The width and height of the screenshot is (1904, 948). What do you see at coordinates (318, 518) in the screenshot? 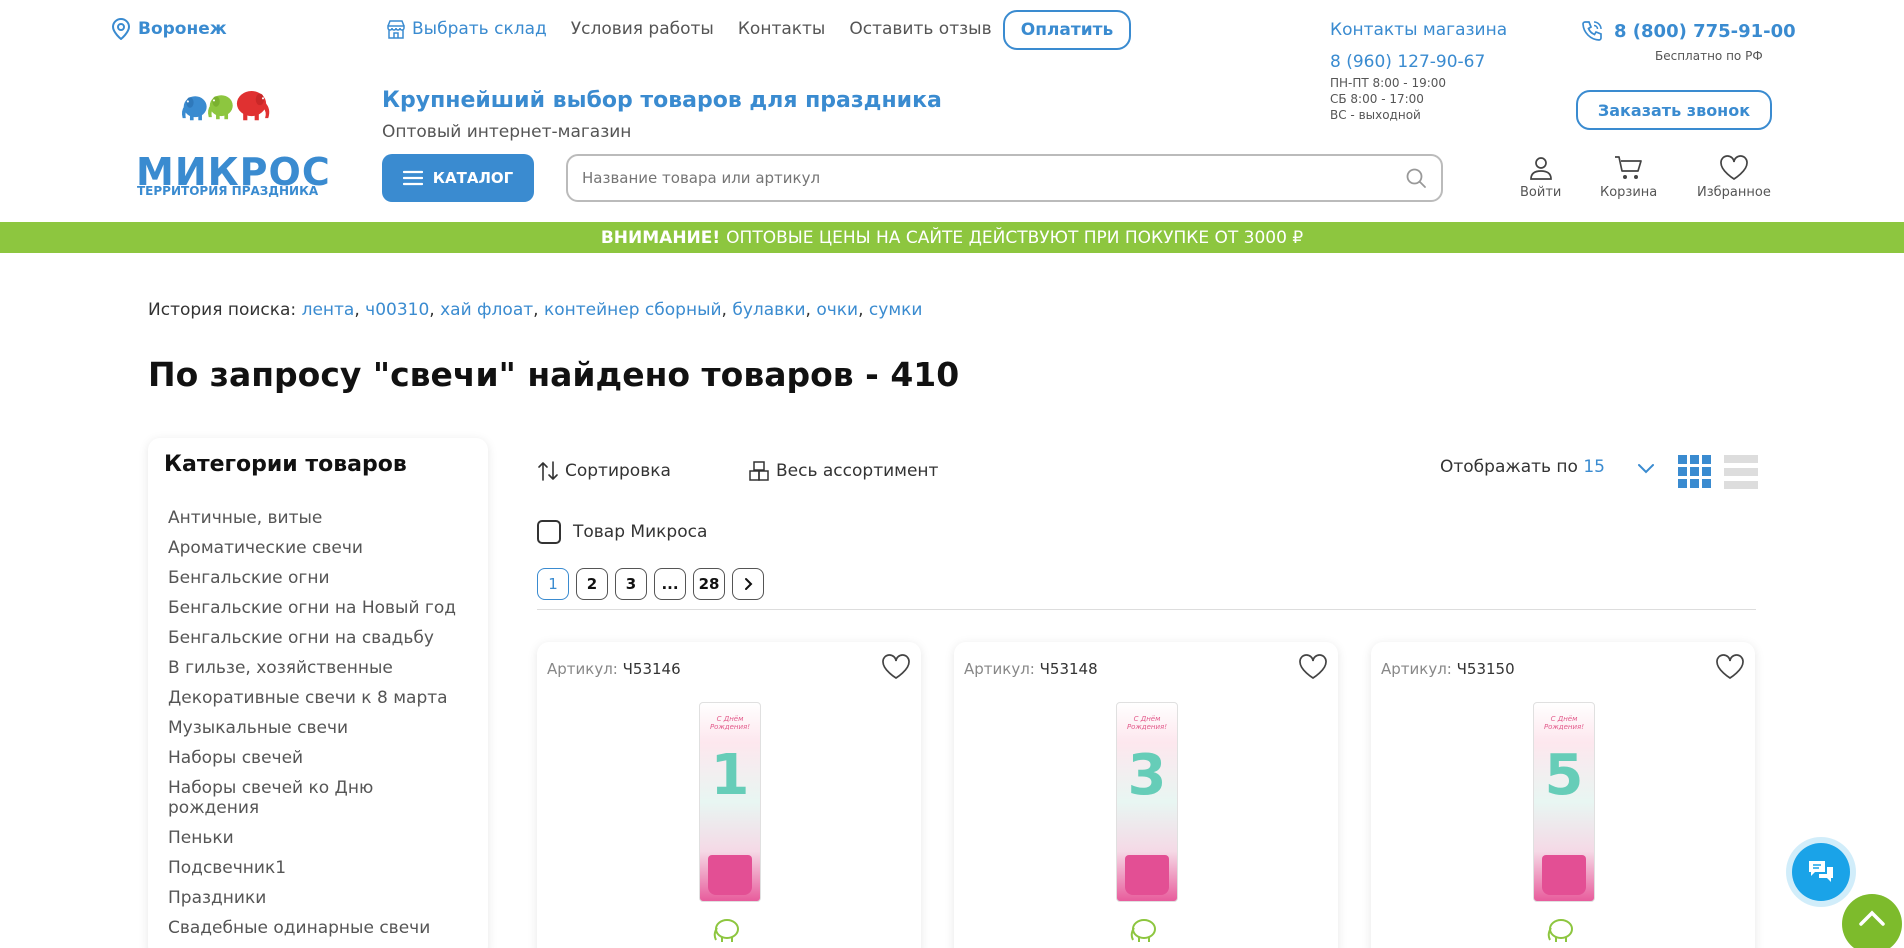
I see `category-item: Античные, витые` at bounding box center [318, 518].